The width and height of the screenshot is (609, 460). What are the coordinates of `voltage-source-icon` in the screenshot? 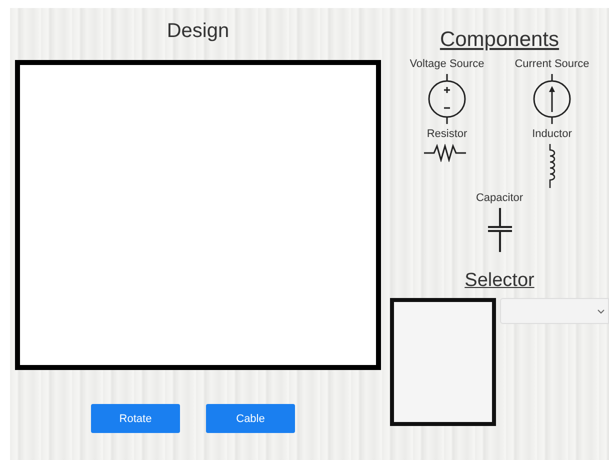 It's located at (447, 99).